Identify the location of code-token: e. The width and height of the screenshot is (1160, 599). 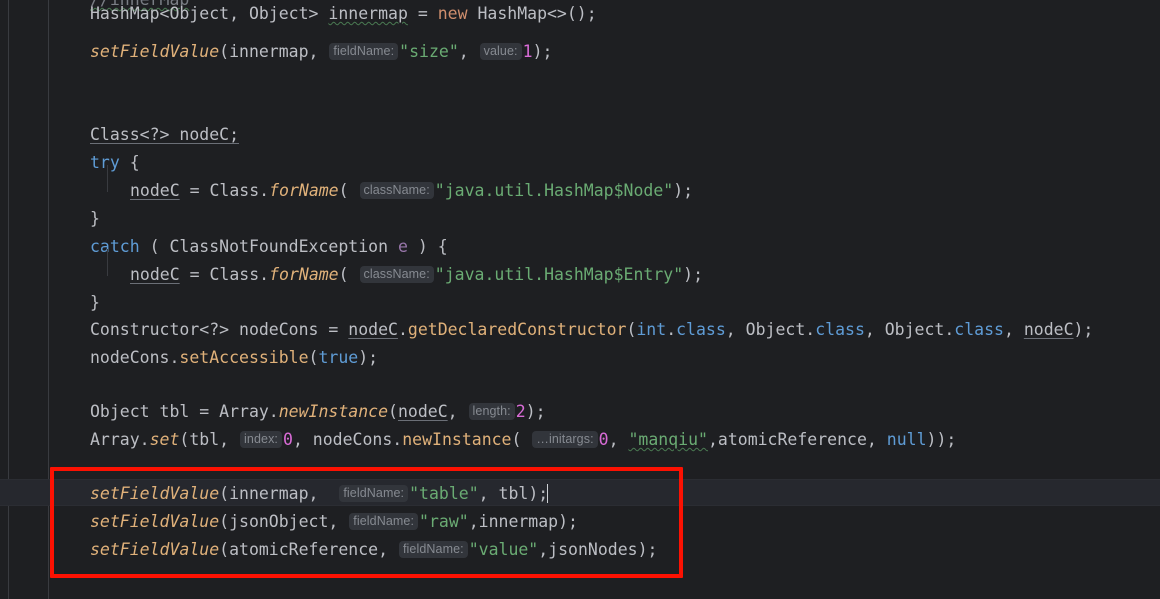
(402, 246).